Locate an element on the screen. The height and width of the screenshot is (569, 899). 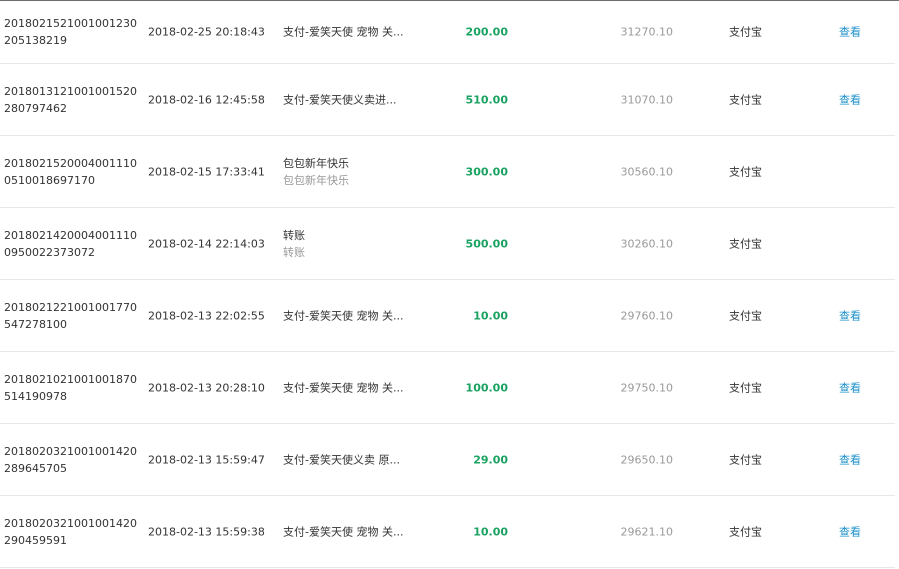
transaction-time: 2018-02-14 22:14:03 is located at coordinates (206, 243).